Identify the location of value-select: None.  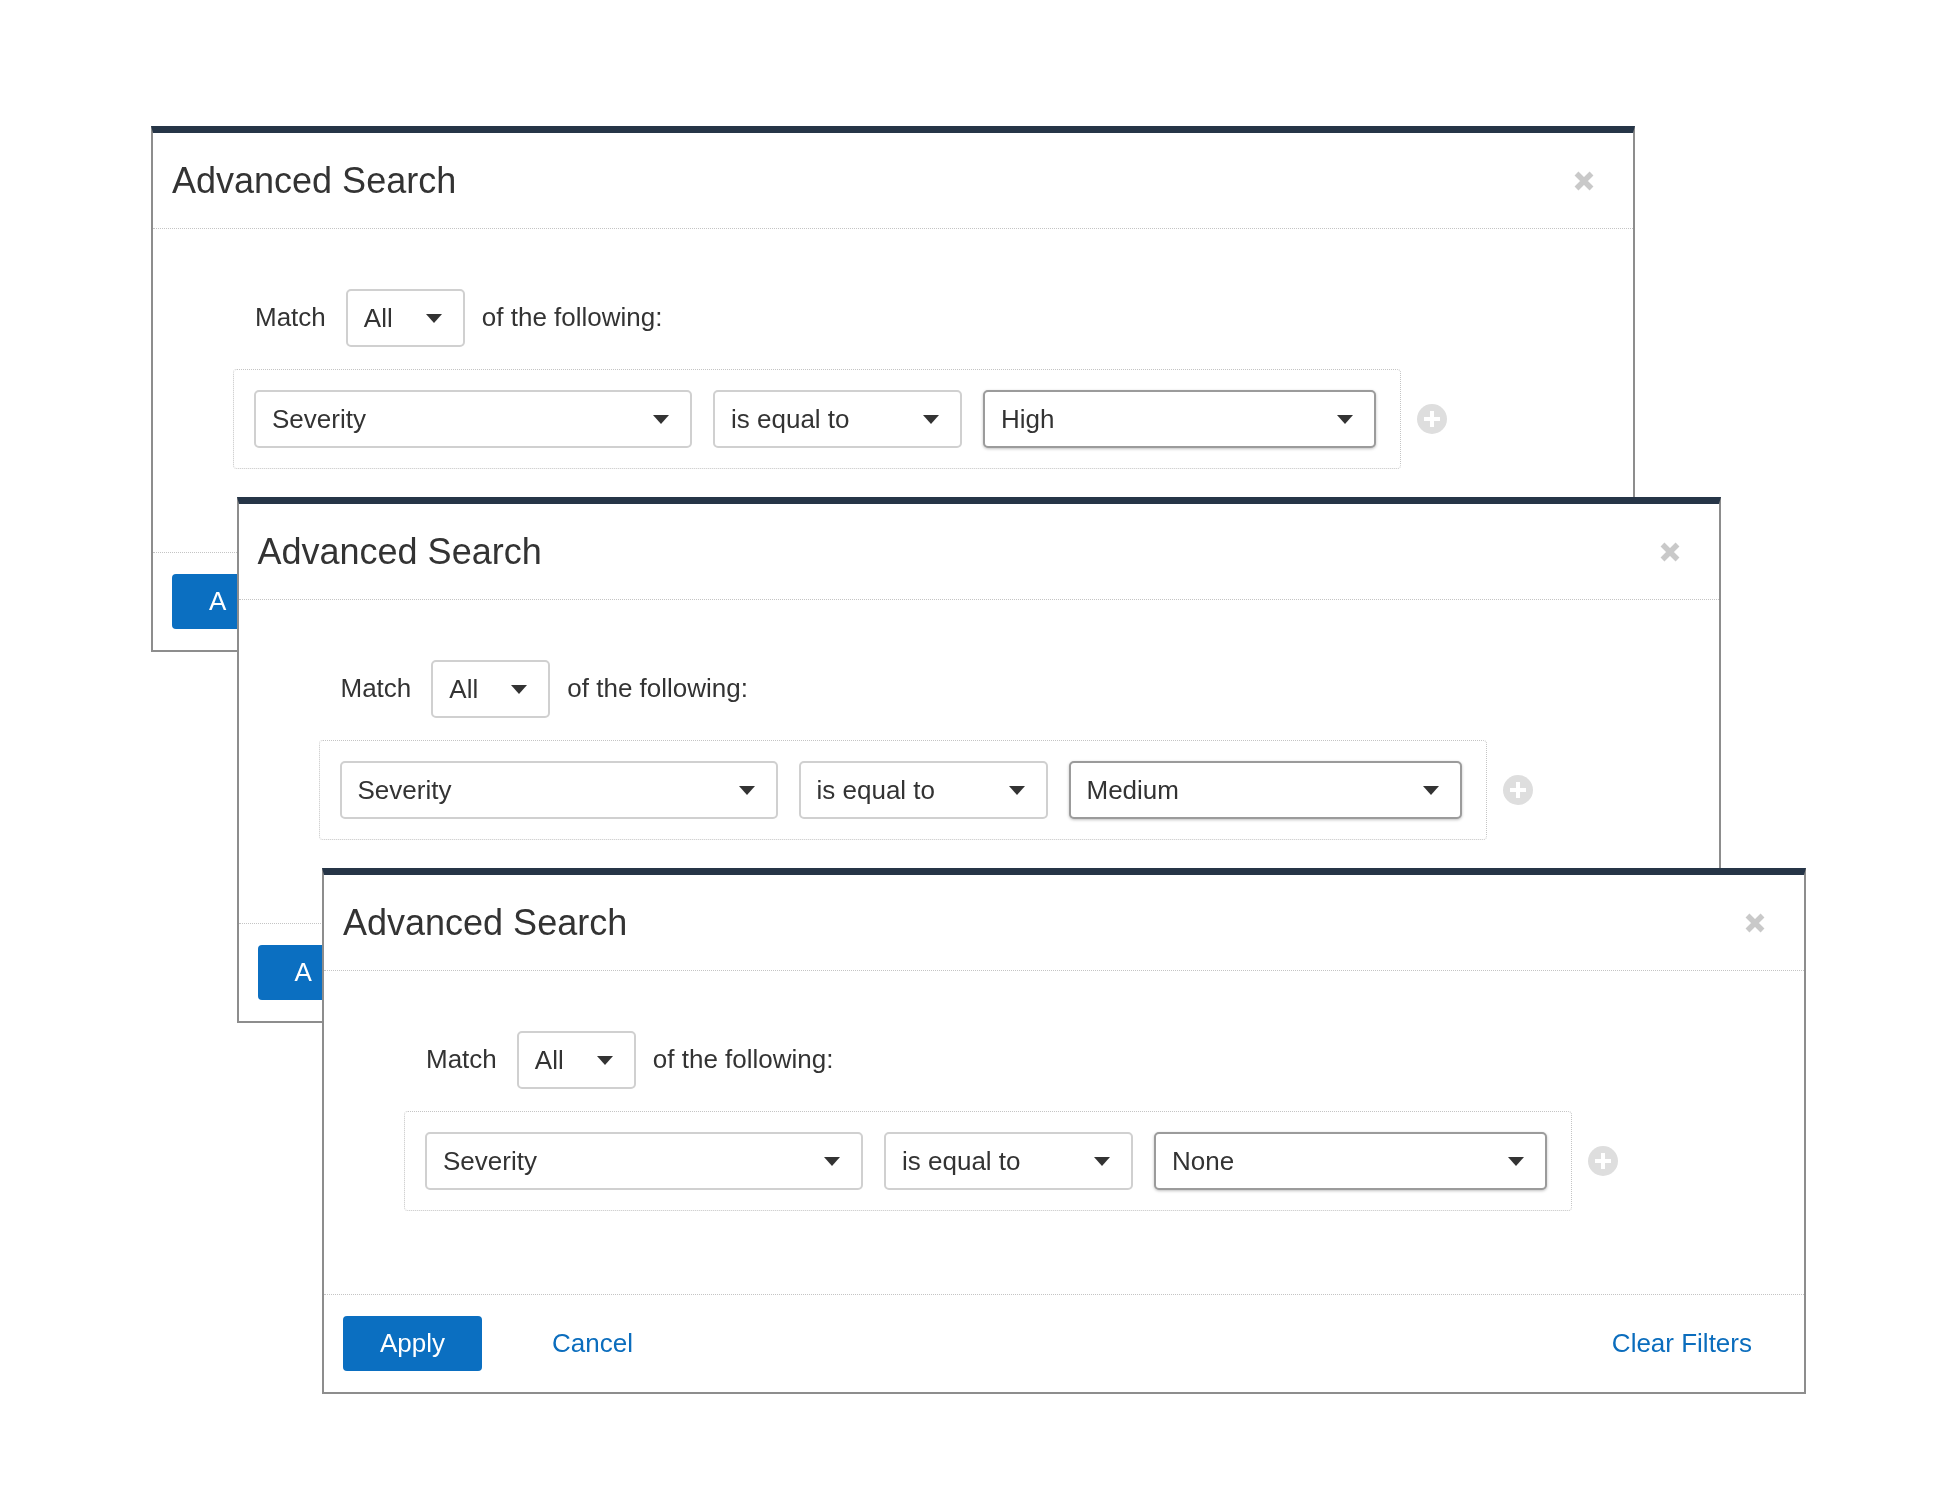
(1350, 1161).